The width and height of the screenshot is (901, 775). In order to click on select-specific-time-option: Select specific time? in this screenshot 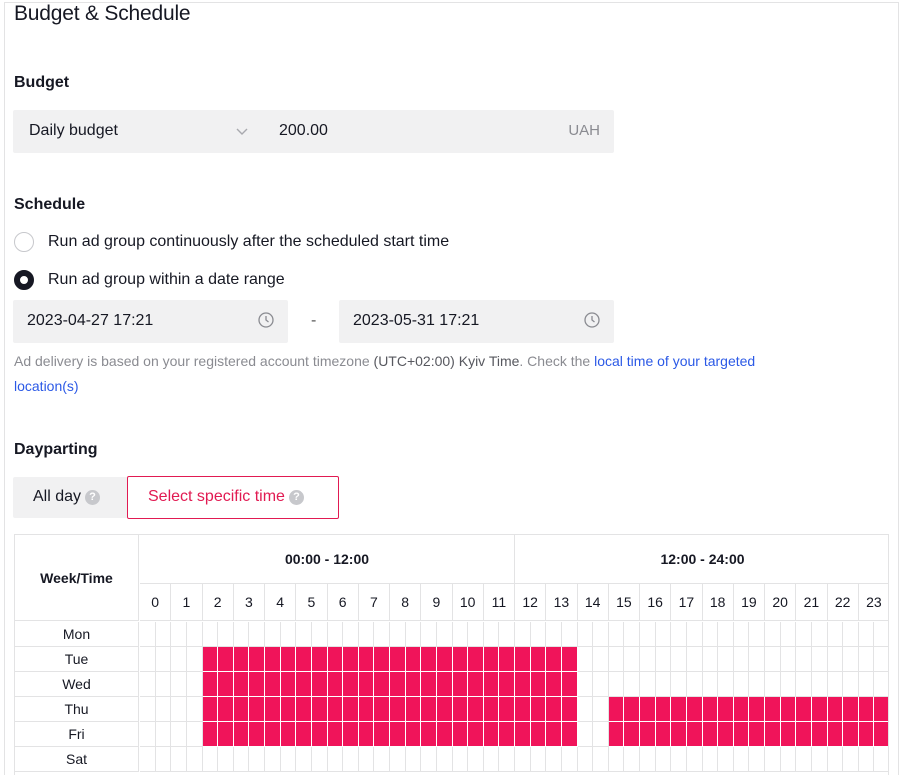, I will do `click(233, 497)`.